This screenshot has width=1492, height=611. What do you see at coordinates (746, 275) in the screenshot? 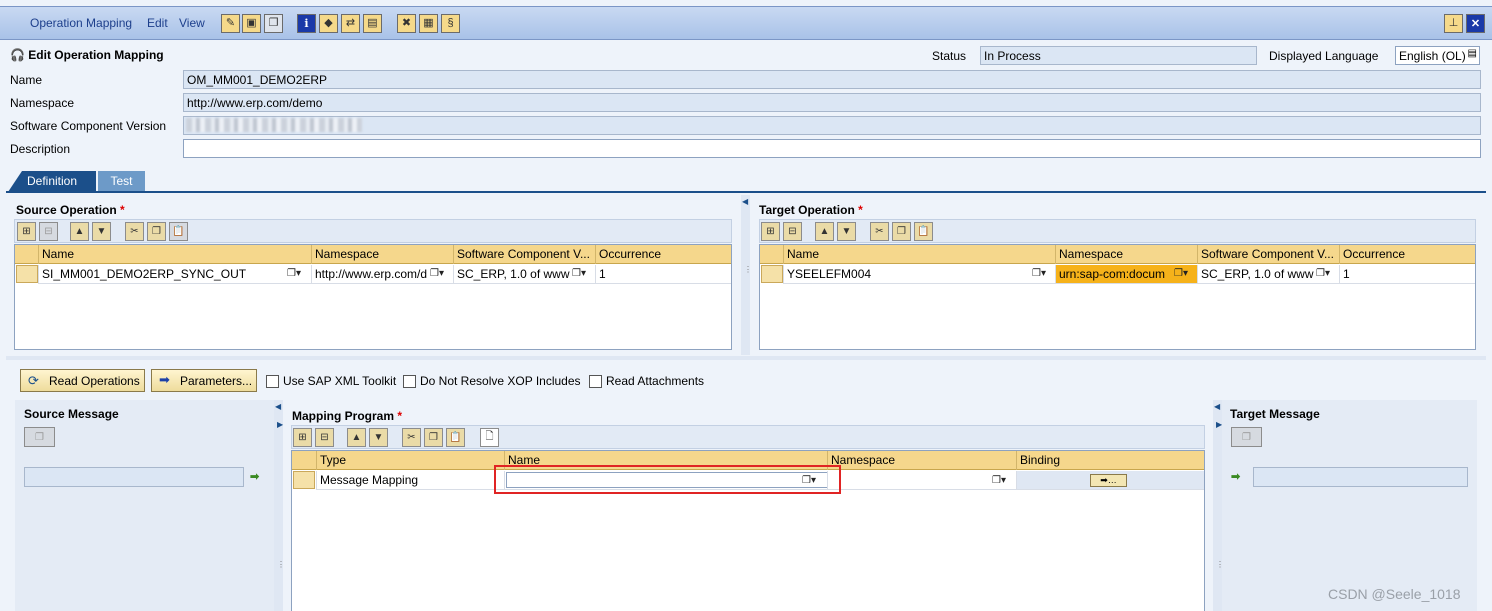
I see `splitter: ◀ ⋮` at bounding box center [746, 275].